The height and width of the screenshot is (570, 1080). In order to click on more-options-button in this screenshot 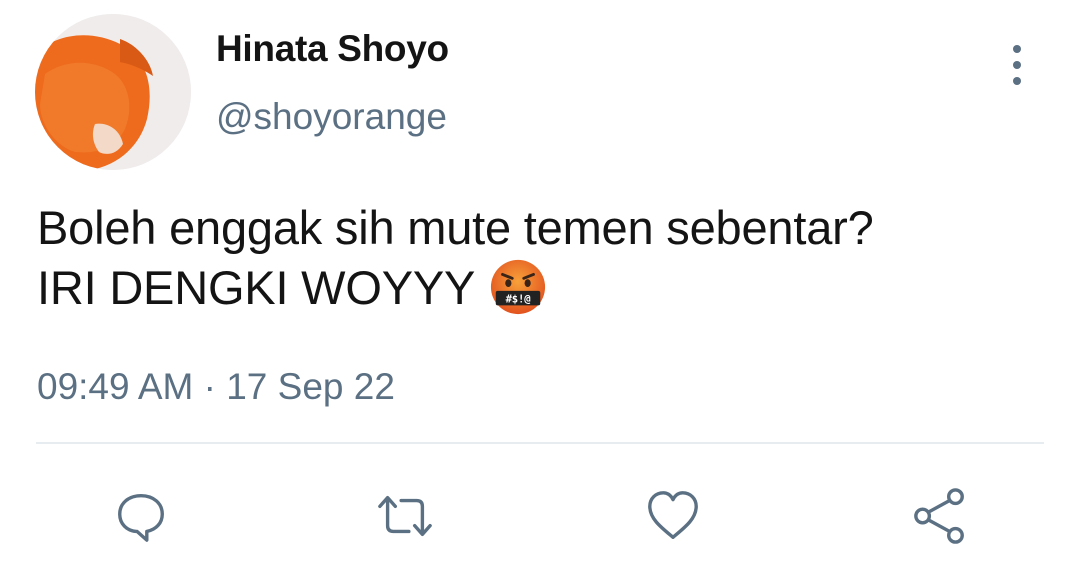, I will do `click(1017, 65)`.